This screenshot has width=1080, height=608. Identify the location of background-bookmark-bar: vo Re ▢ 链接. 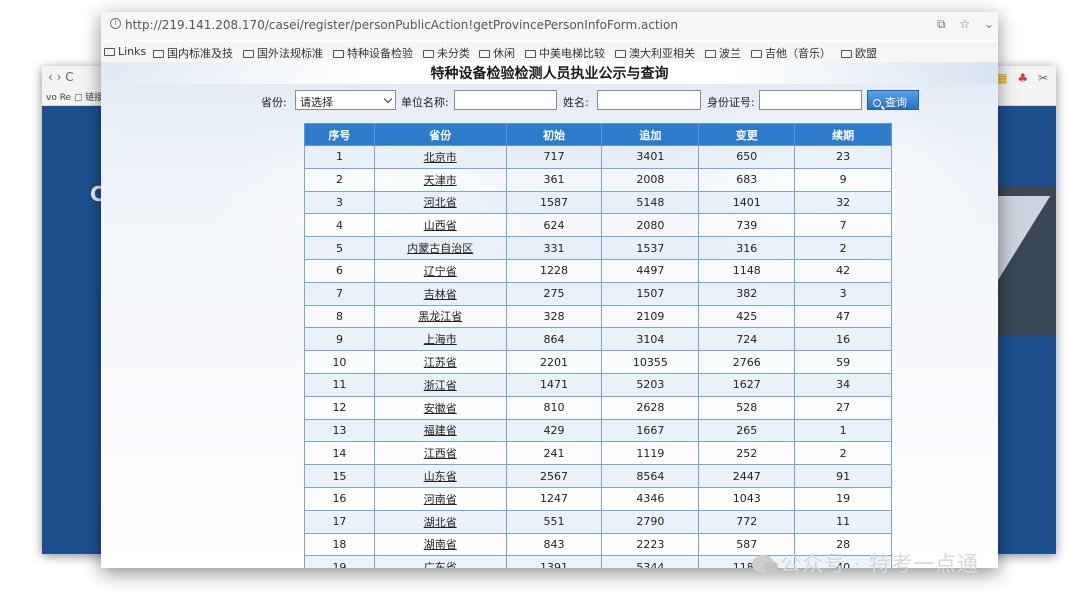
(74, 96).